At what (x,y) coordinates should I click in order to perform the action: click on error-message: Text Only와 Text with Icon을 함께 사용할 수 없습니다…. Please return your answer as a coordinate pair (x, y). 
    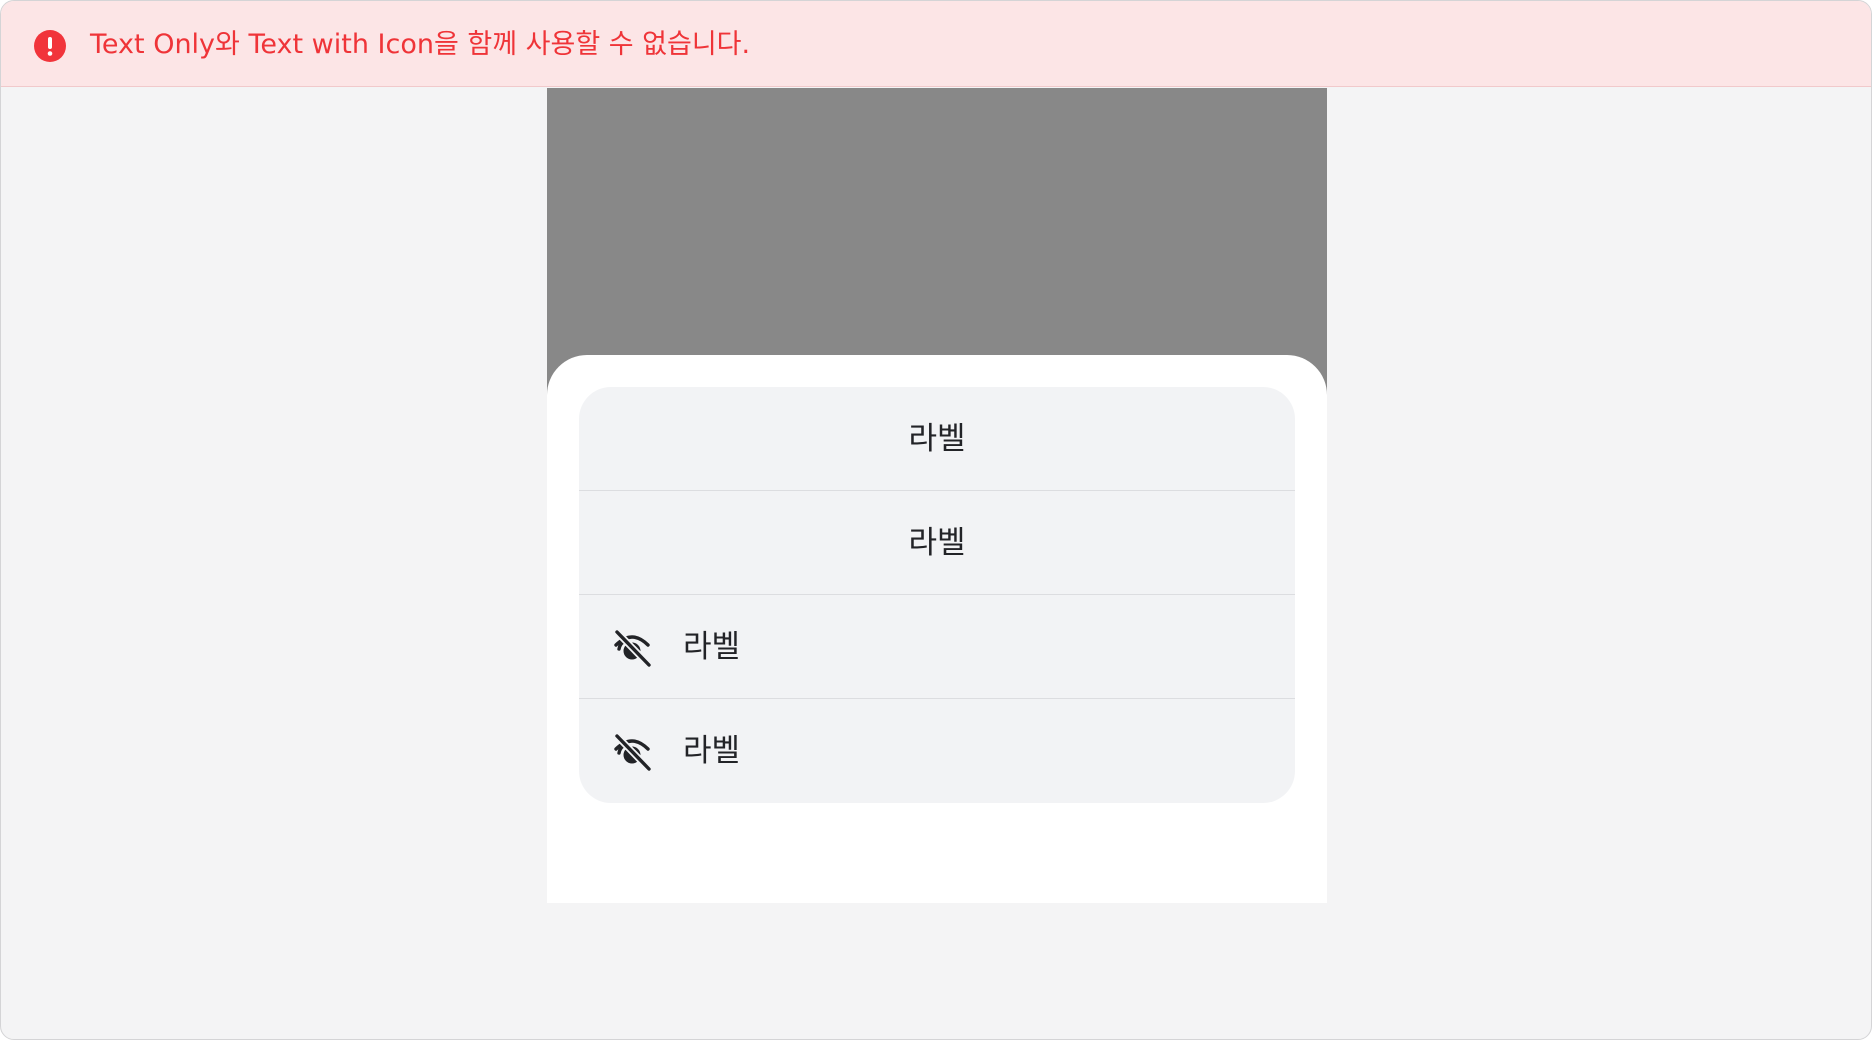
    Looking at the image, I should click on (420, 44).